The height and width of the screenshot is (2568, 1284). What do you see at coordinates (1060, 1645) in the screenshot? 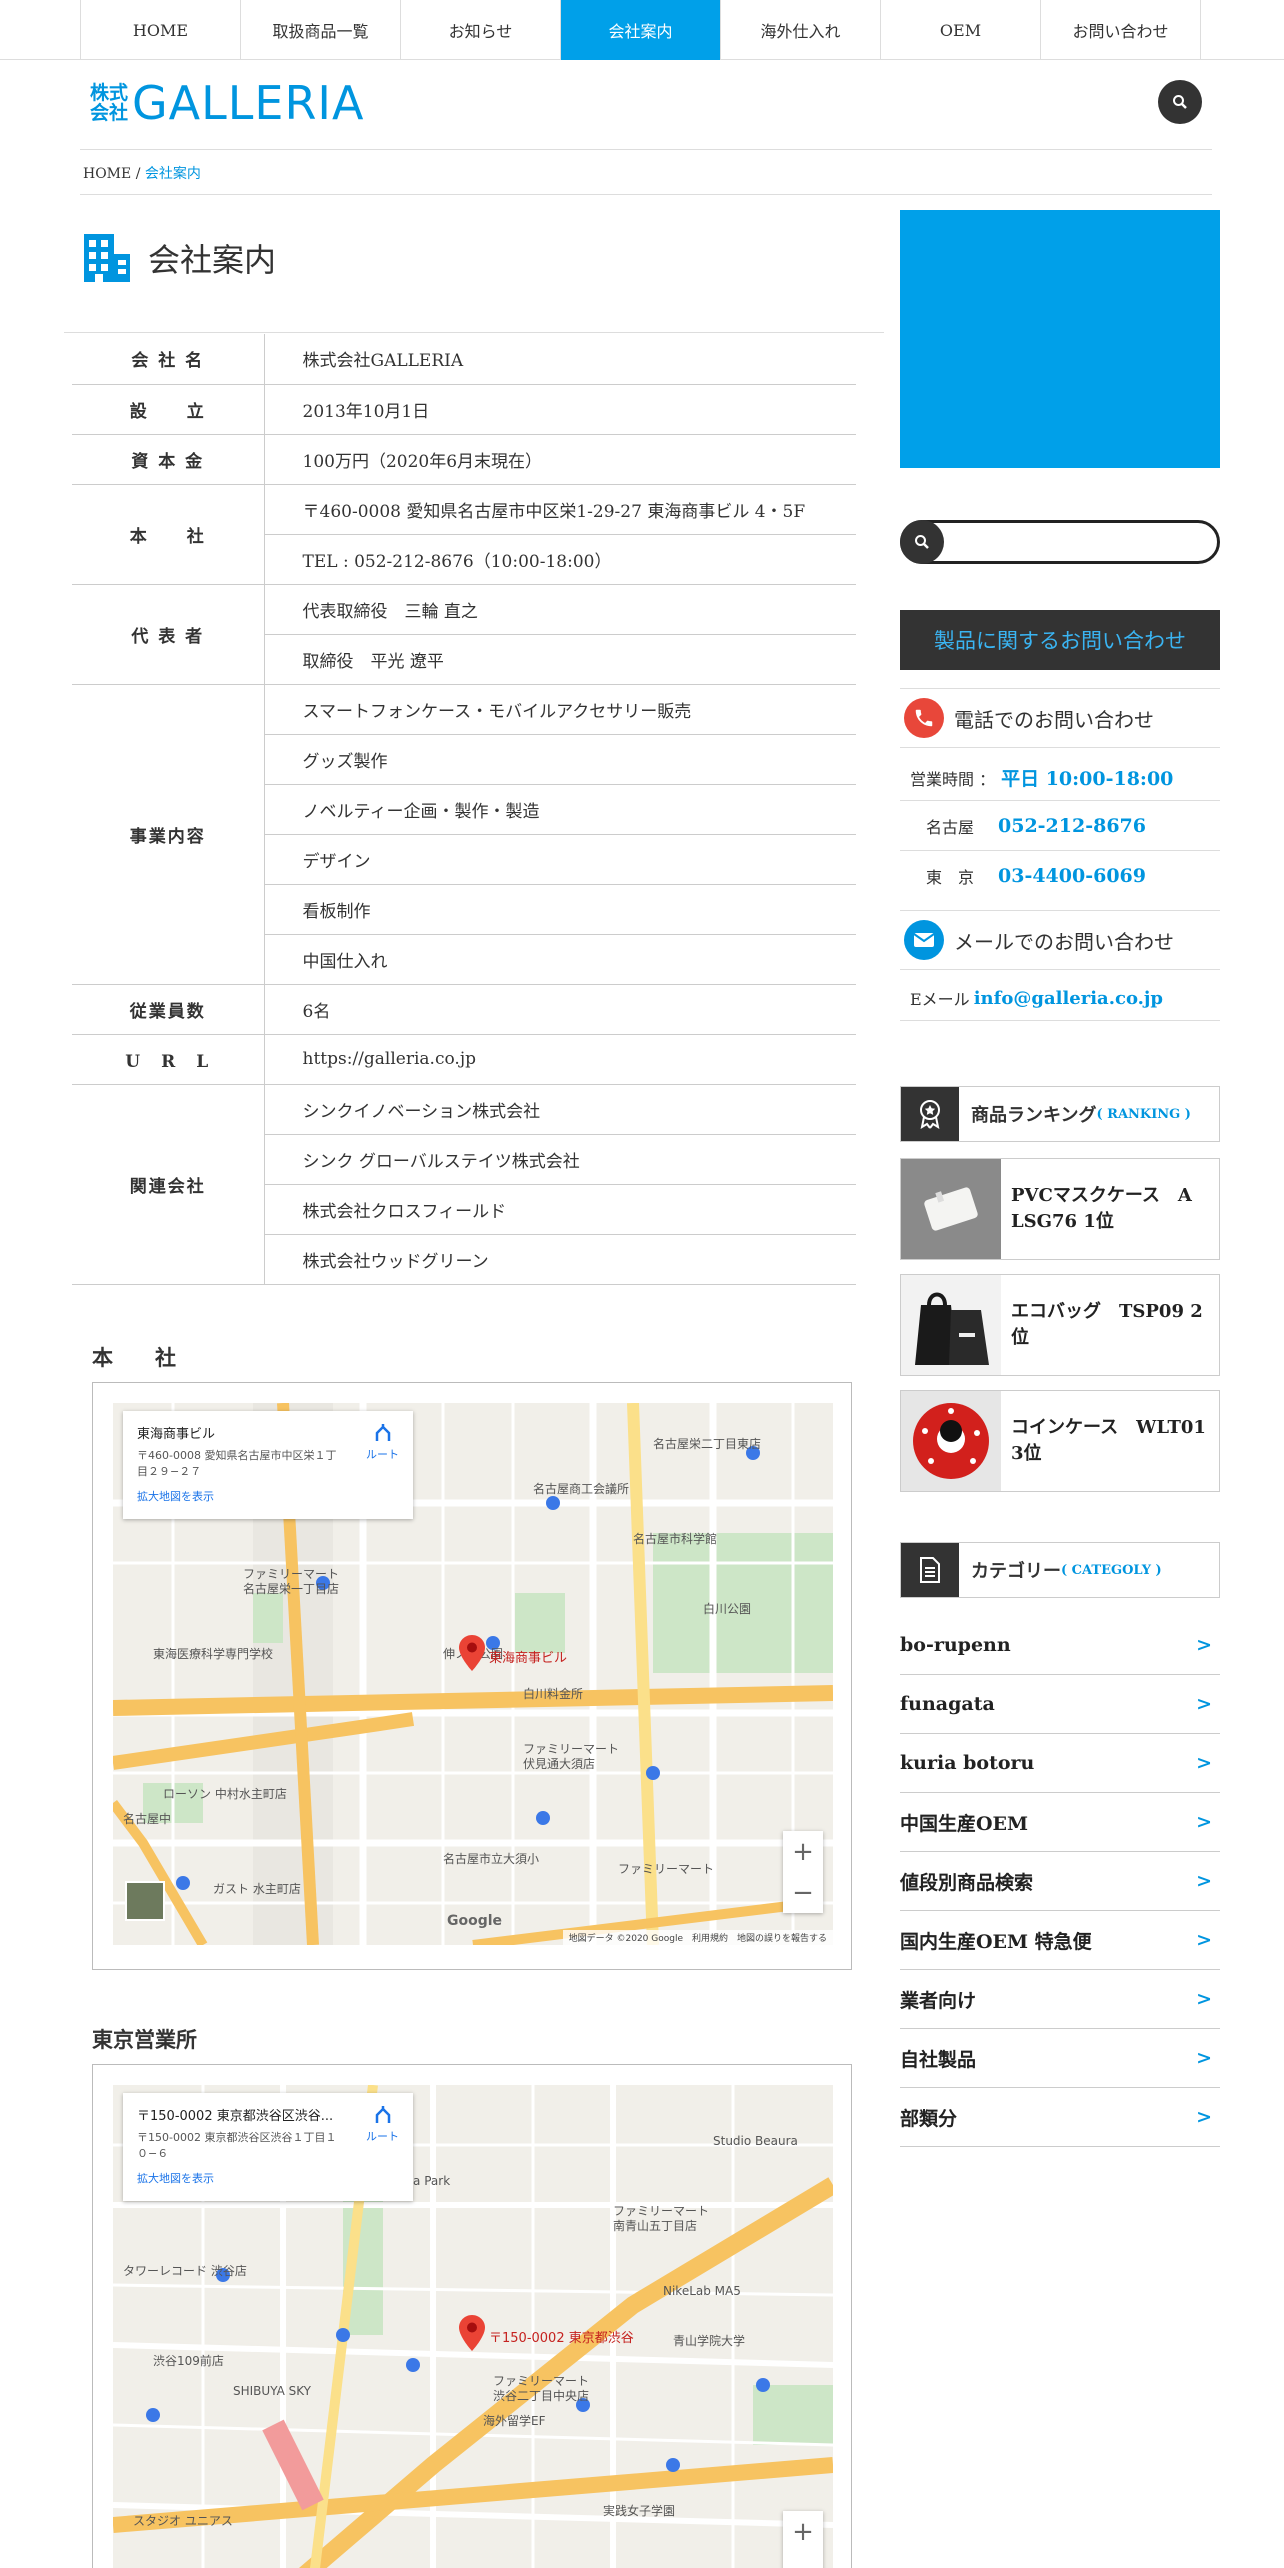
I see `category-item: bo-rupenn >` at bounding box center [1060, 1645].